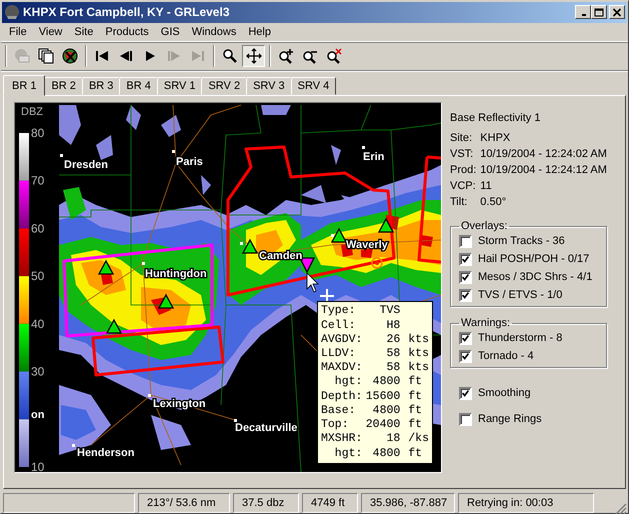 This screenshot has height=514, width=629. I want to click on info-value: 0.50°, so click(494, 202).